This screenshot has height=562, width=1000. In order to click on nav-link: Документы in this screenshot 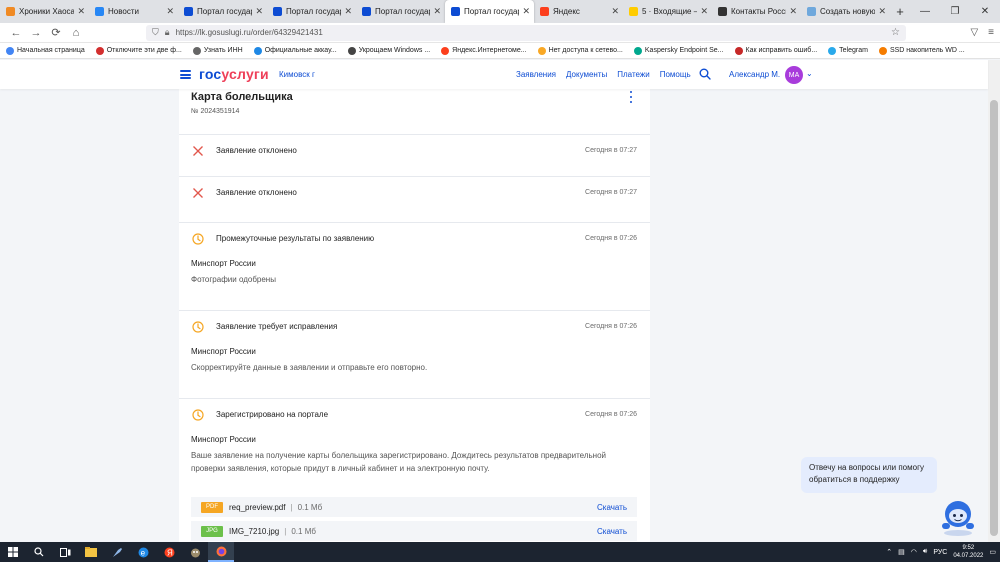, I will do `click(586, 74)`.